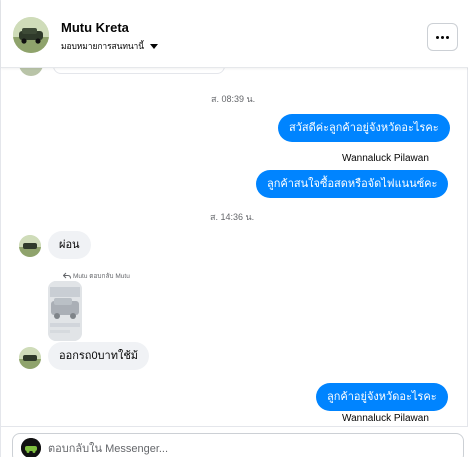 This screenshot has width=468, height=457. What do you see at coordinates (69, 245) in the screenshot?
I see `incoming-message: ผ่อน` at bounding box center [69, 245].